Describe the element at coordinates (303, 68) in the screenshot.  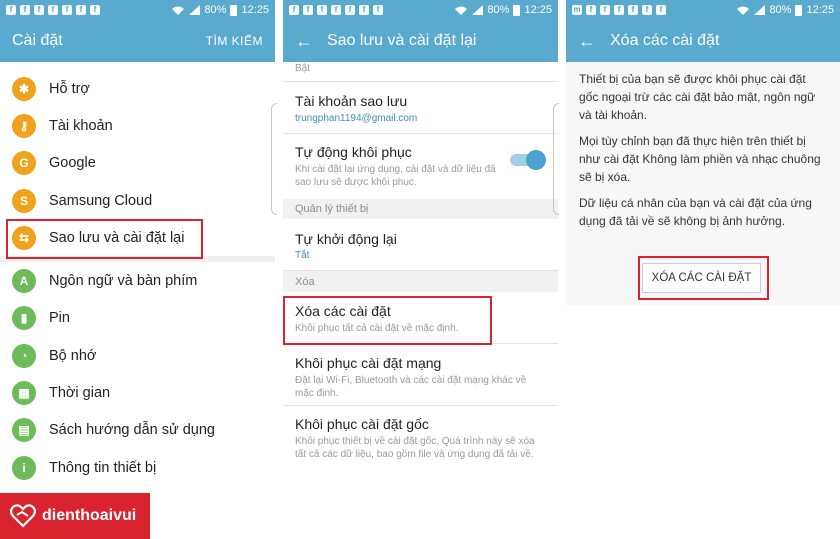
I see `backup-state: Bật` at that location.